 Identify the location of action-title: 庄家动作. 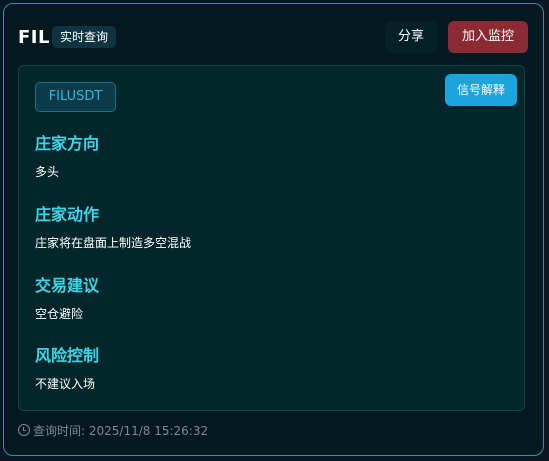
(67, 214).